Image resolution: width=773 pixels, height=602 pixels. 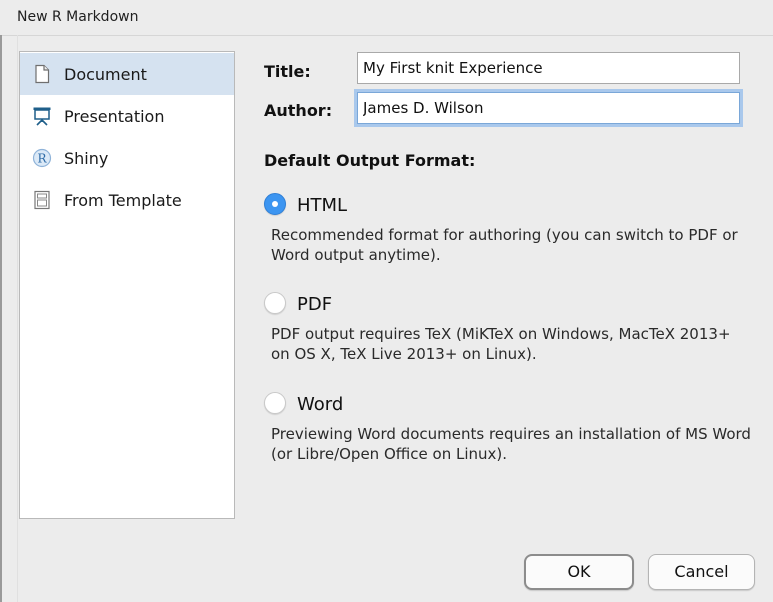 I want to click on author-input, so click(x=548, y=108).